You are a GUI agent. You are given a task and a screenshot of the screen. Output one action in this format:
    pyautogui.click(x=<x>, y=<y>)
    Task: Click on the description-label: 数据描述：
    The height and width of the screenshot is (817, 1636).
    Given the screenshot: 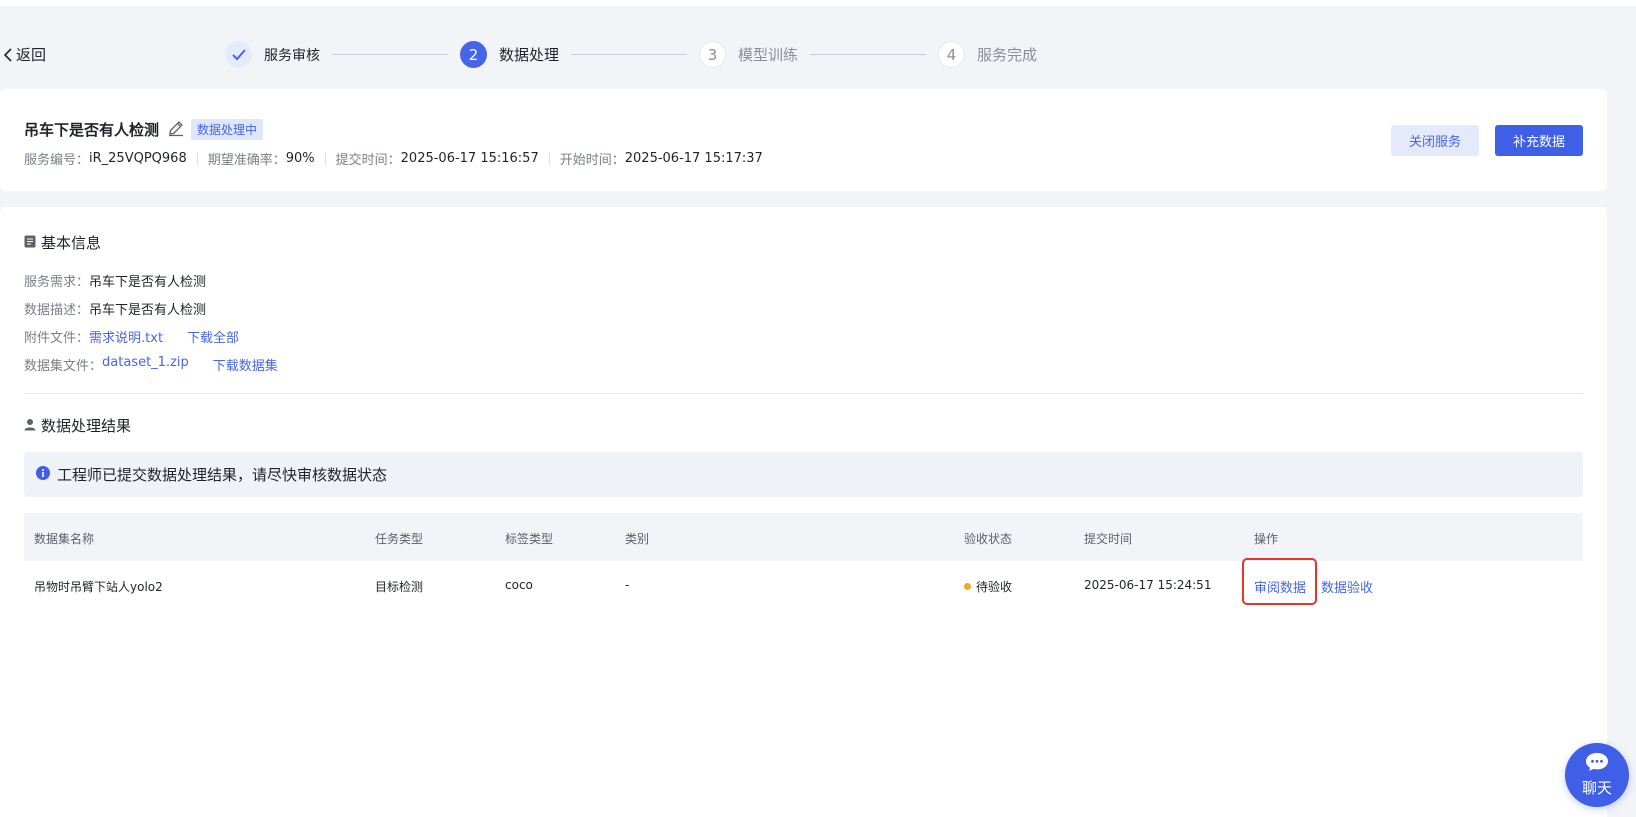 What is the action you would take?
    pyautogui.click(x=57, y=310)
    